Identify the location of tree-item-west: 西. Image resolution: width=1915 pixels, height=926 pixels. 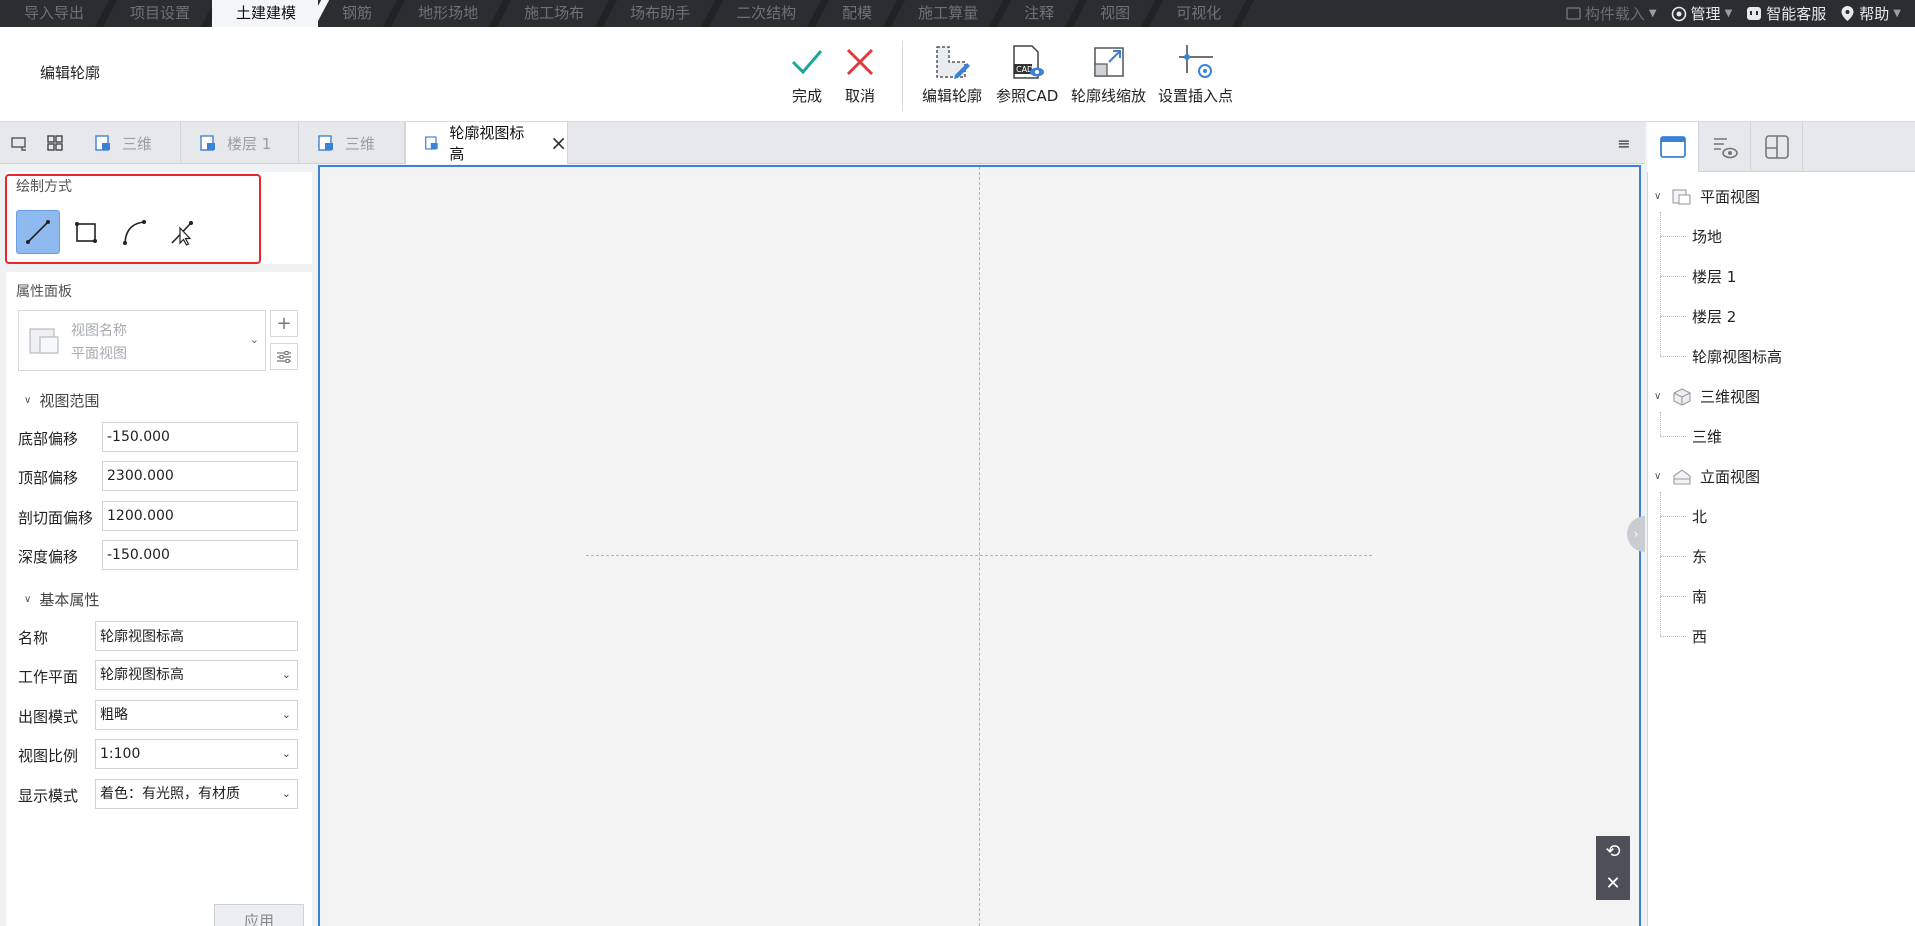
(1699, 636).